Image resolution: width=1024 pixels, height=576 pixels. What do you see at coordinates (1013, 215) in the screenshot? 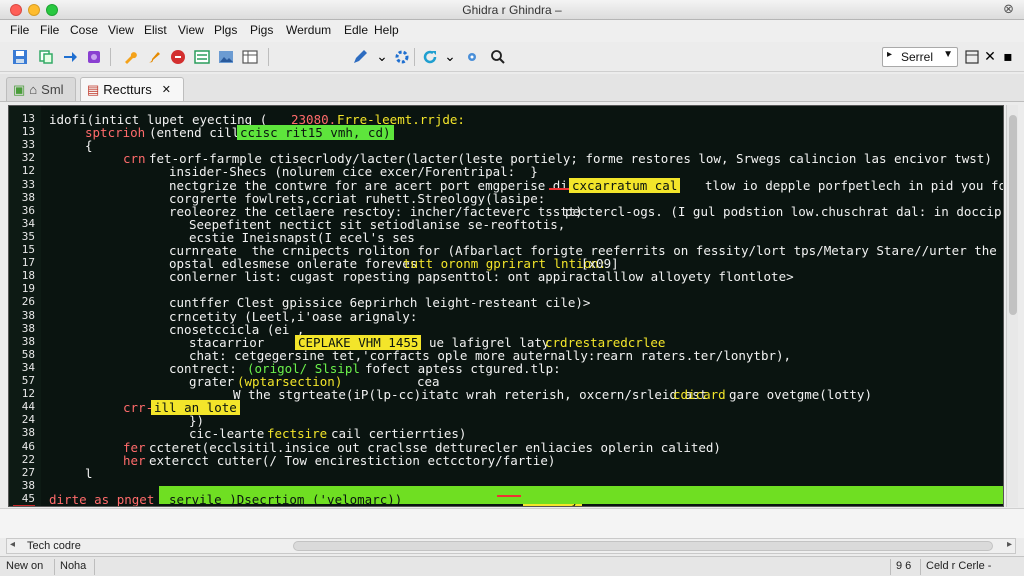
I see `vertical-scroll-thumb` at bounding box center [1013, 215].